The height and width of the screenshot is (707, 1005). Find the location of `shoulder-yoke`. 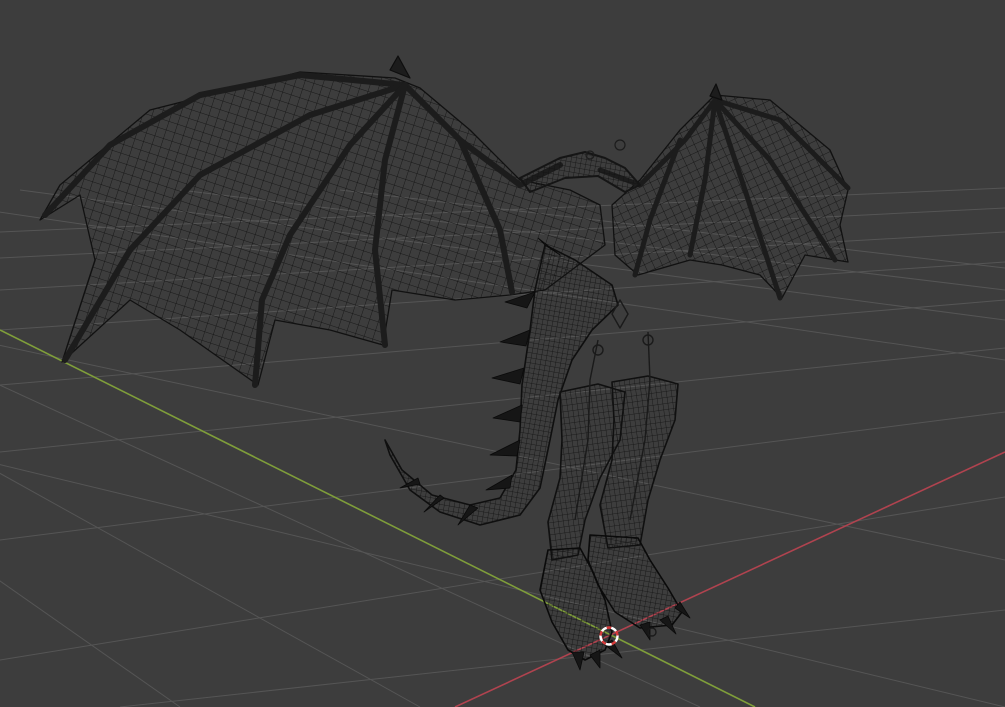

shoulder-yoke is located at coordinates (580, 172).